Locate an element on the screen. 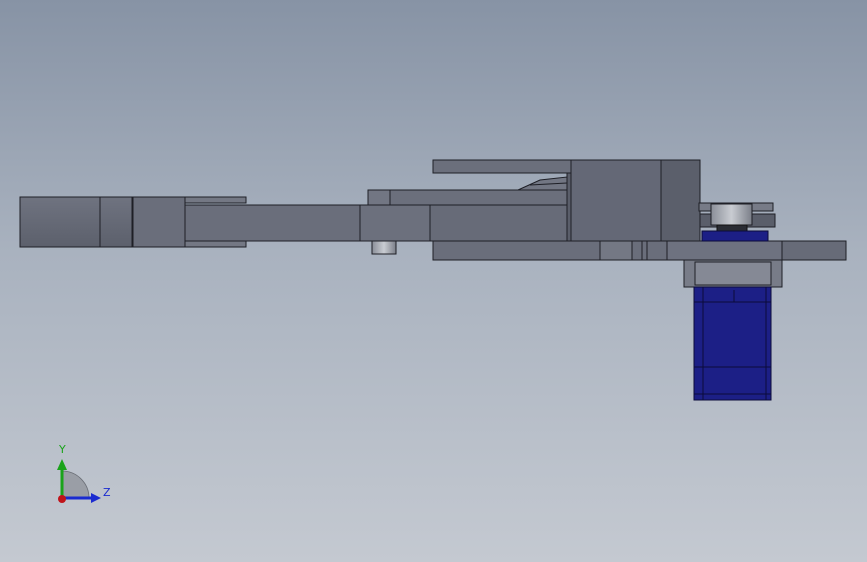  triad-z-label: Z is located at coordinates (107, 492).